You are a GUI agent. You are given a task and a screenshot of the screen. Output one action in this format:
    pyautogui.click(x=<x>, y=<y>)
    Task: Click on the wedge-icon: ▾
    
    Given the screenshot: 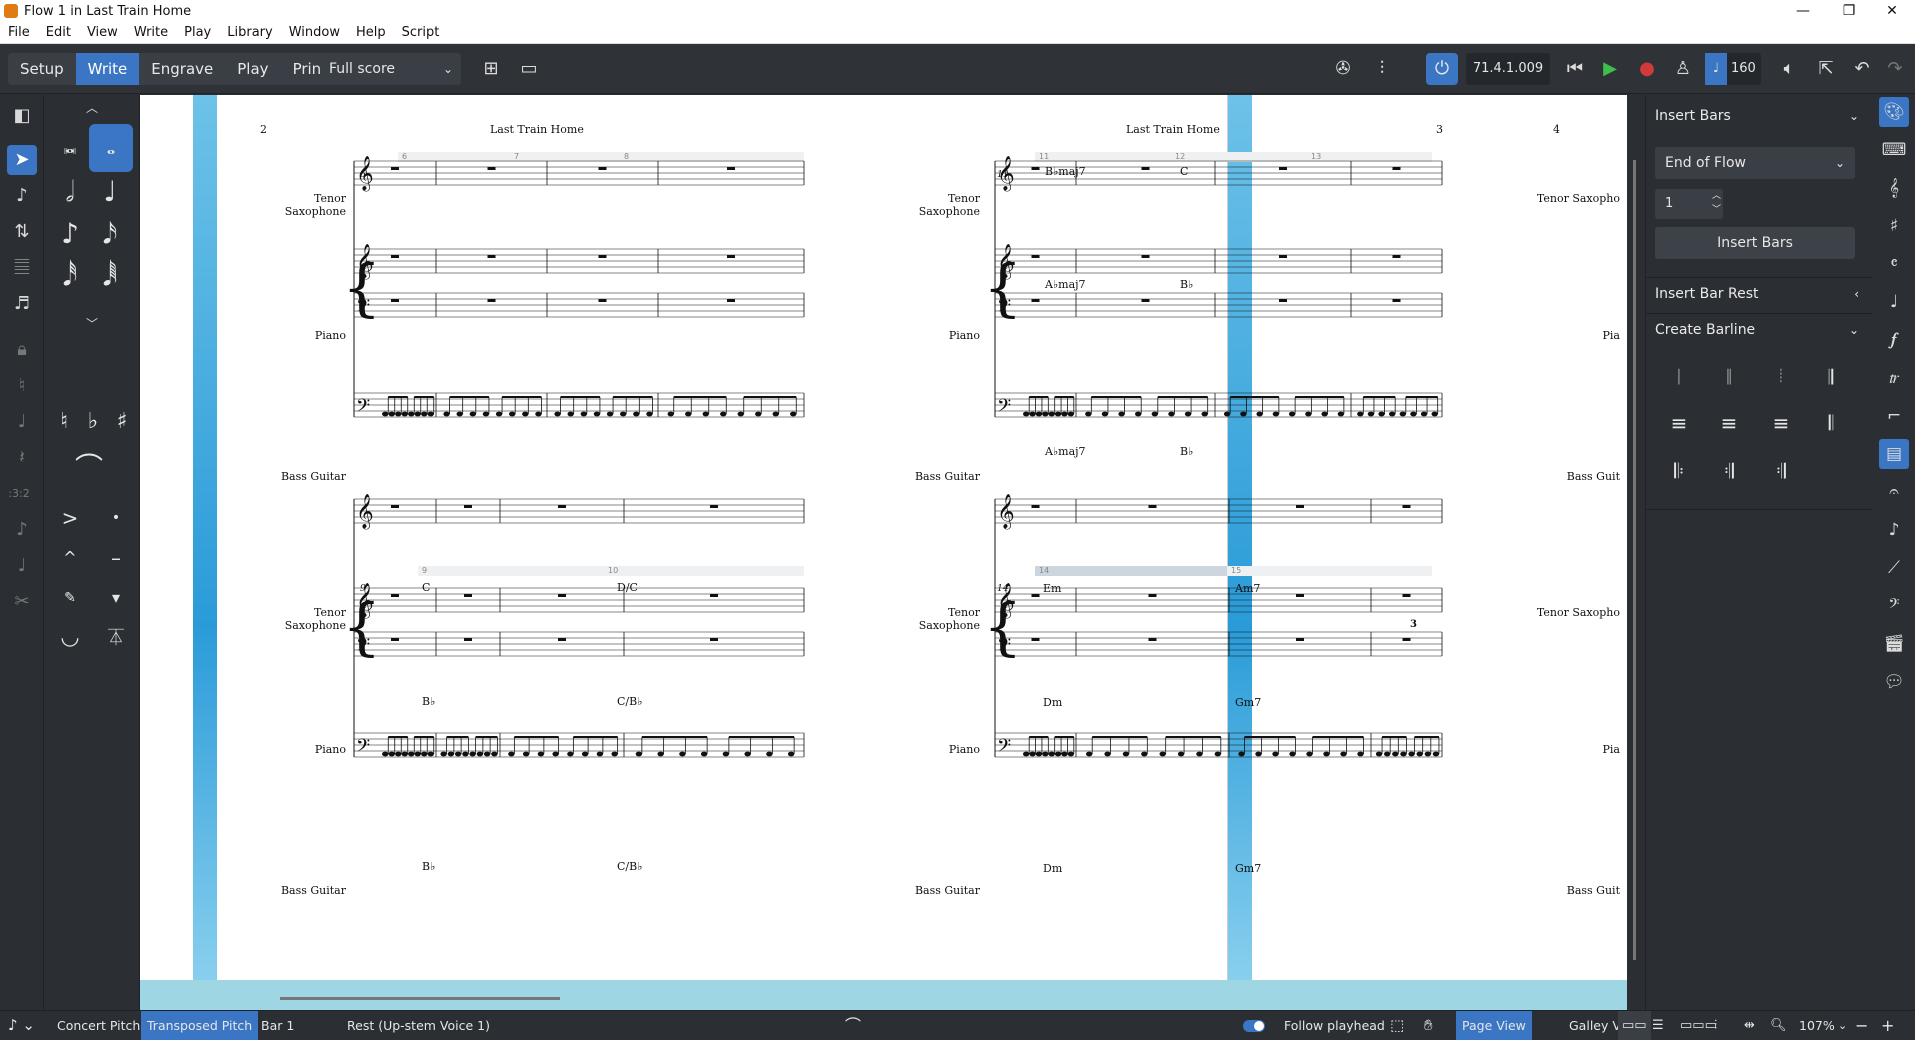 What is the action you would take?
    pyautogui.click(x=116, y=598)
    